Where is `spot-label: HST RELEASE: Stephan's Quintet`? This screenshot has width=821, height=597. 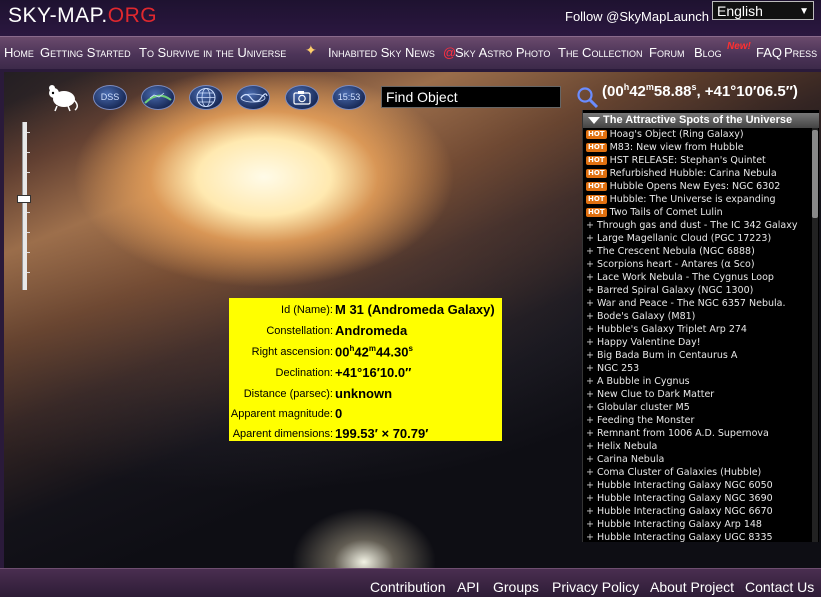
spot-label: HST RELEASE: Stephan's Quintet is located at coordinates (687, 160).